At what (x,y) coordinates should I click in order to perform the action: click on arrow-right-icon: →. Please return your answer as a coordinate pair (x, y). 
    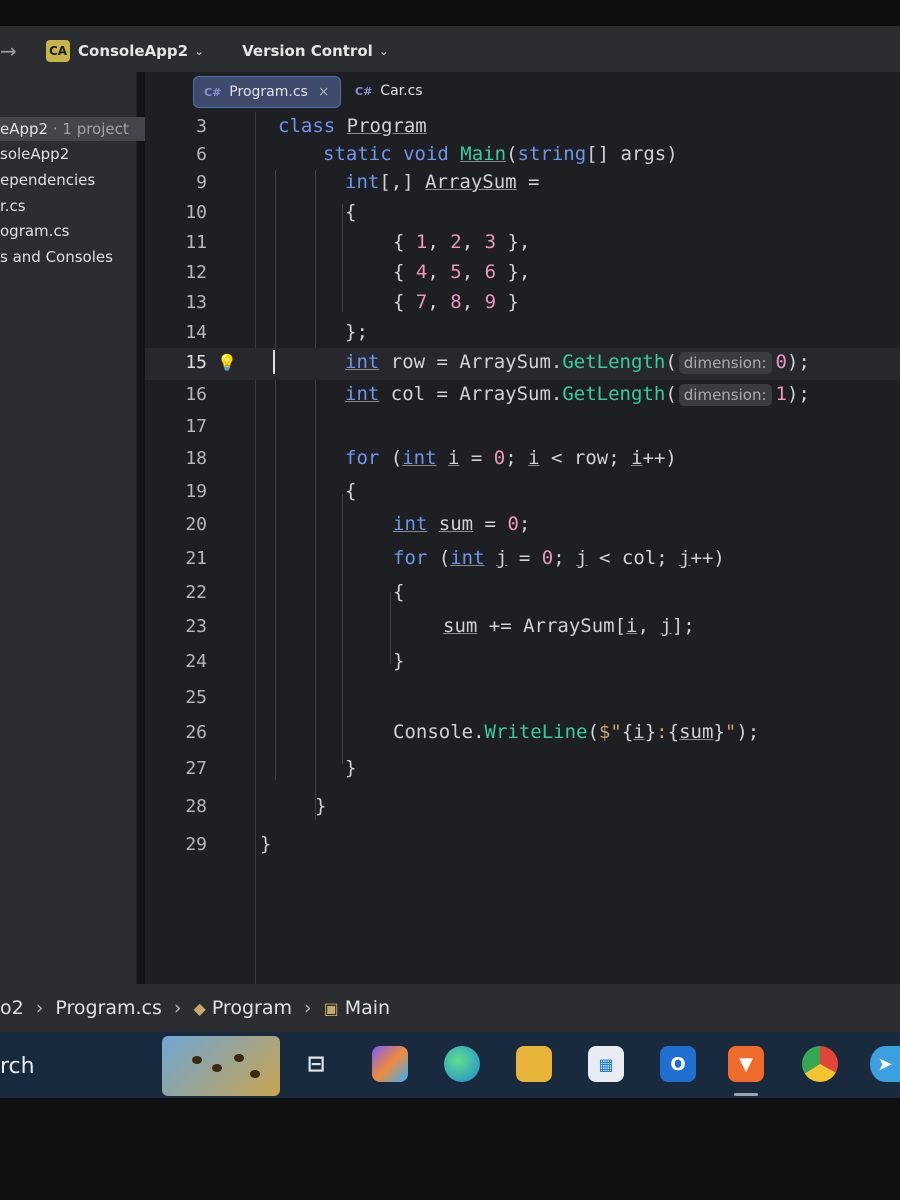
    Looking at the image, I should click on (15, 51).